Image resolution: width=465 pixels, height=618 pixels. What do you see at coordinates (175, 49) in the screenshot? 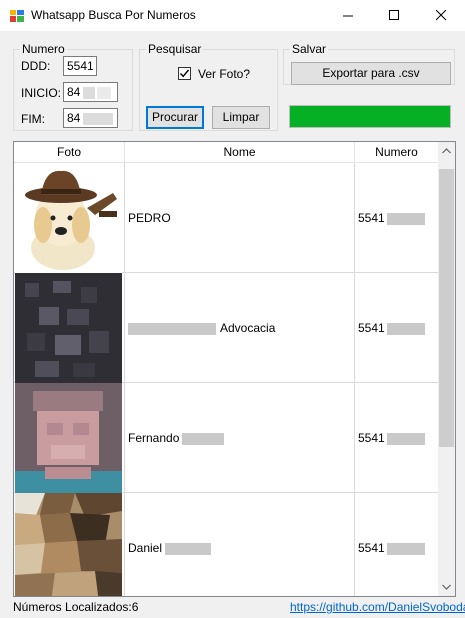
I see `pesquisar-legend: Pesquisar` at bounding box center [175, 49].